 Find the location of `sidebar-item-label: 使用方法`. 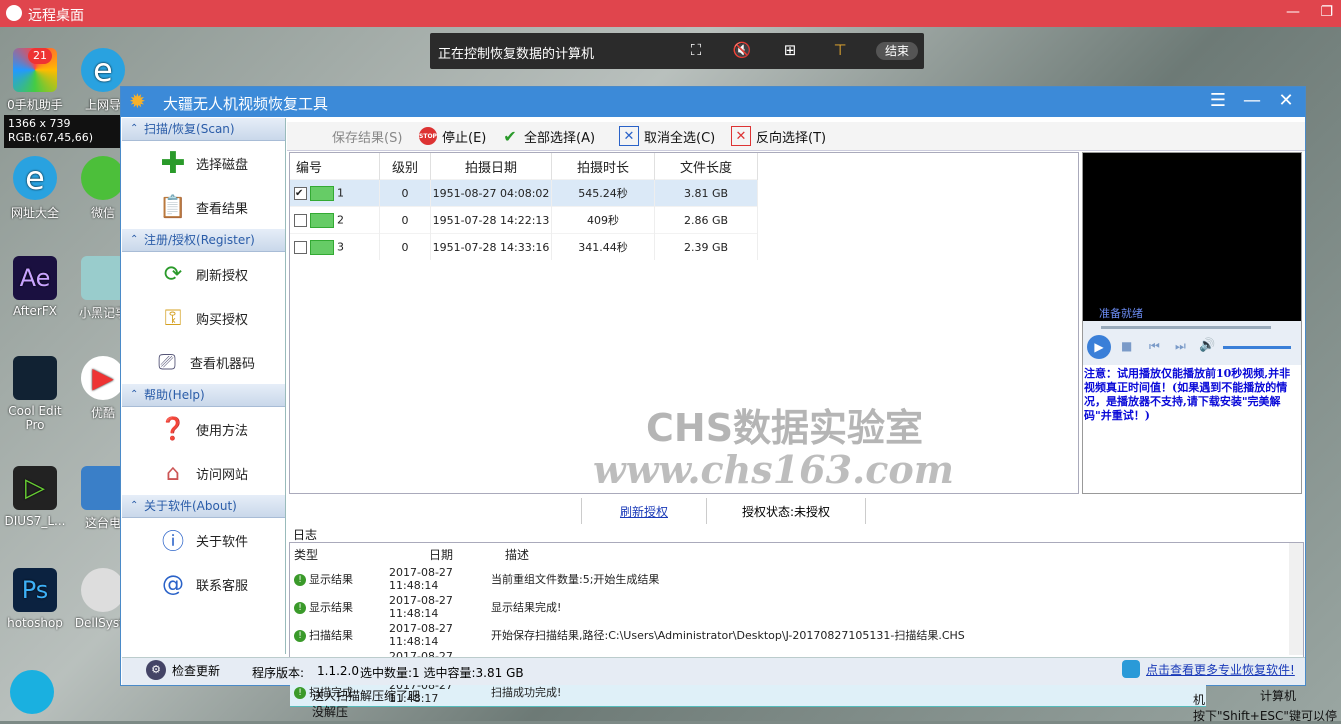

sidebar-item-label: 使用方法 is located at coordinates (222, 431).